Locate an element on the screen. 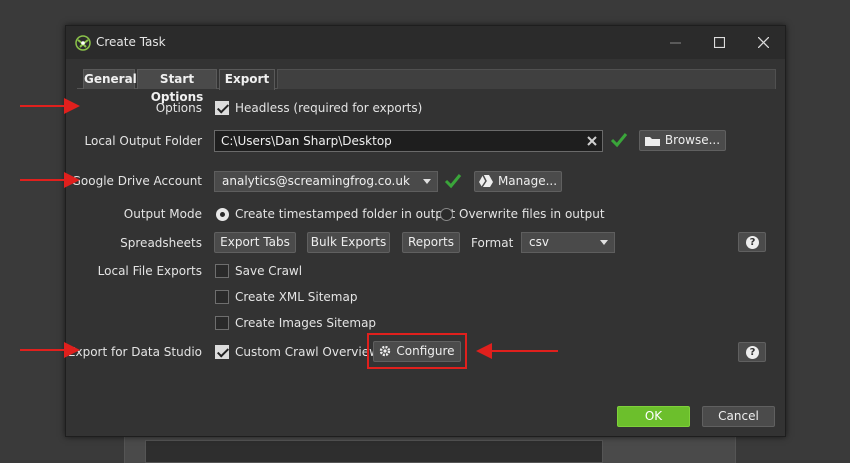  custom-crawl-overview-label: Custom Crawl Overview is located at coordinates (307, 352).